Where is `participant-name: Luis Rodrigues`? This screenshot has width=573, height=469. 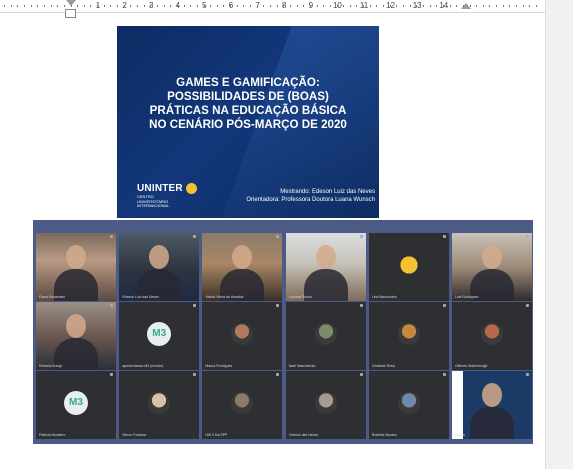 participant-name: Luis Rodrigues is located at coordinates (467, 297).